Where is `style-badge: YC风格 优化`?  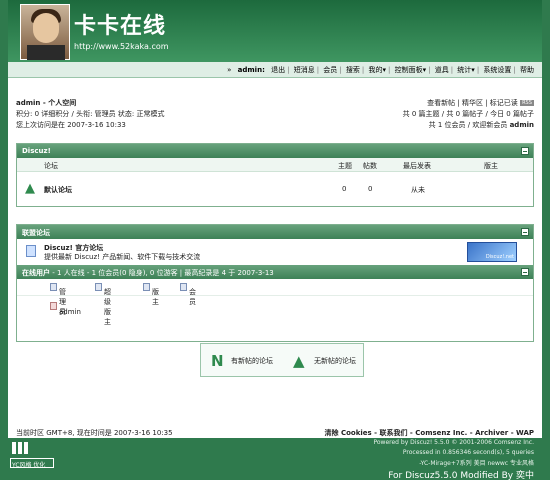
style-badge: YC风格 优化 is located at coordinates (32, 463).